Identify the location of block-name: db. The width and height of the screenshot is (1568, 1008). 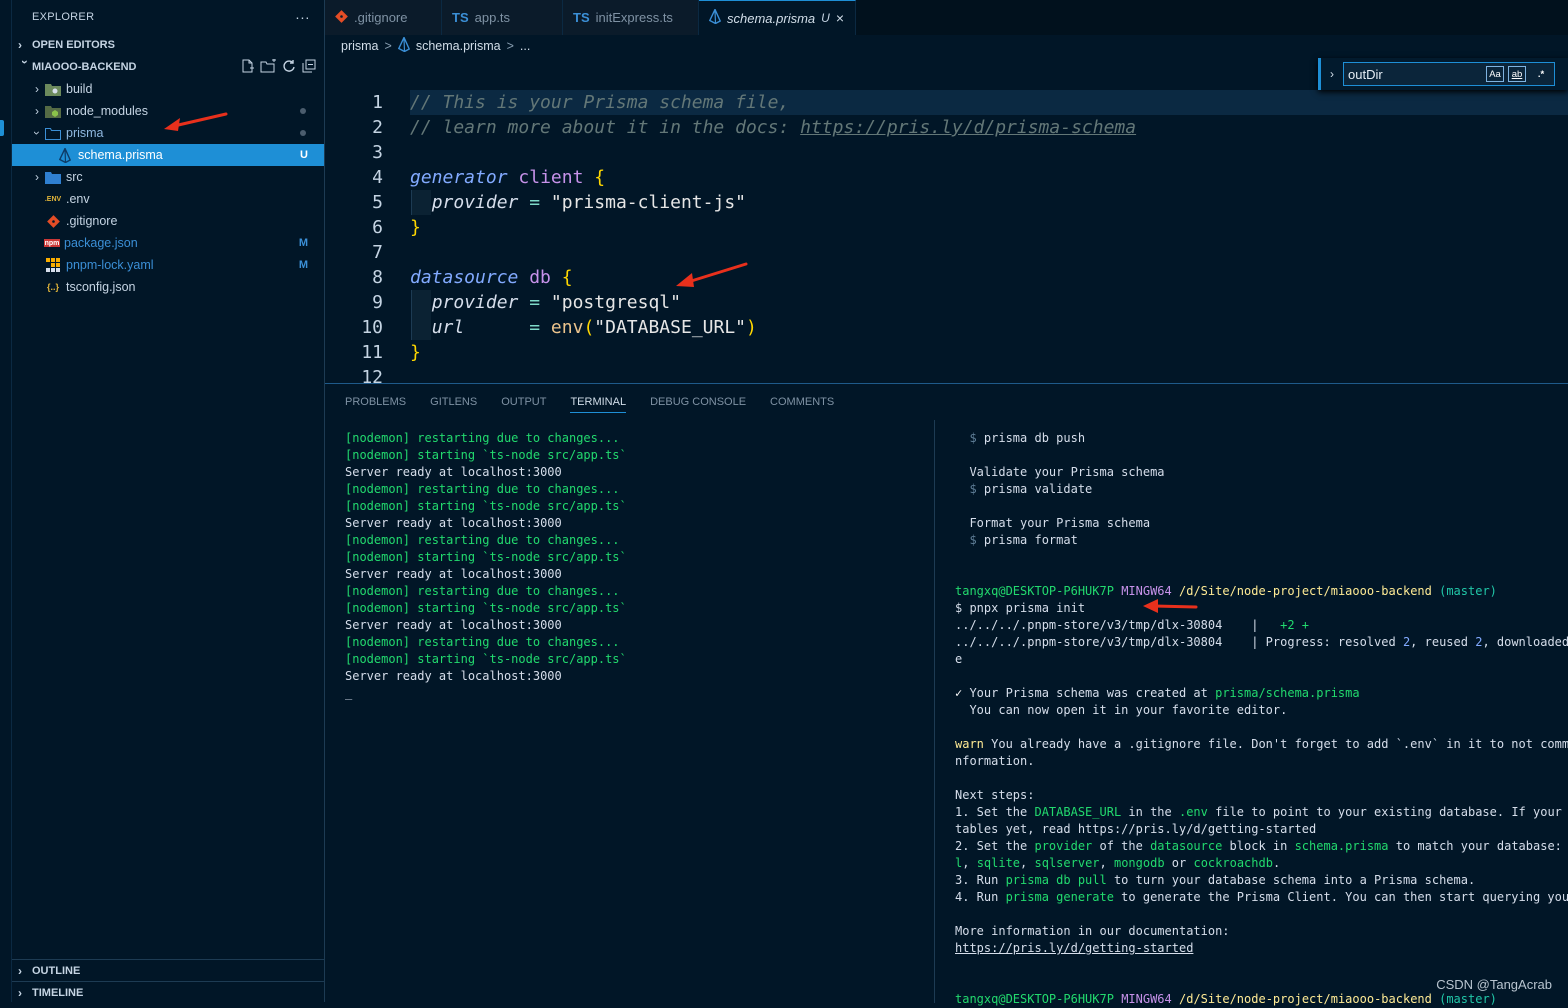
(540, 277).